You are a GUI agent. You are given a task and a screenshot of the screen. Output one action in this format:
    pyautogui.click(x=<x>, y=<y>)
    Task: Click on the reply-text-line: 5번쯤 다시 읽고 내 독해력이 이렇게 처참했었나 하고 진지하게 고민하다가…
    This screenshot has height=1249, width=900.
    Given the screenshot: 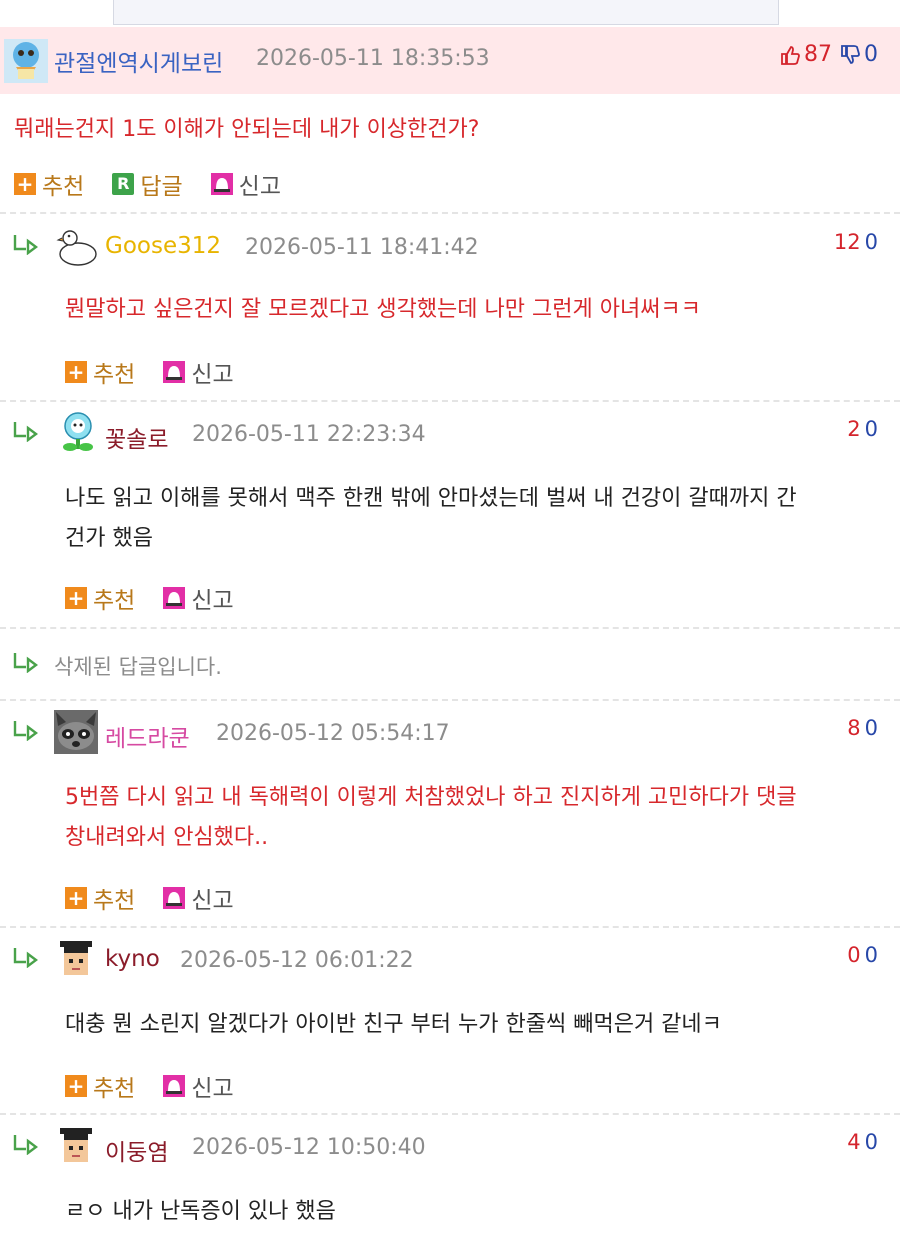 What is the action you would take?
    pyautogui.click(x=431, y=797)
    